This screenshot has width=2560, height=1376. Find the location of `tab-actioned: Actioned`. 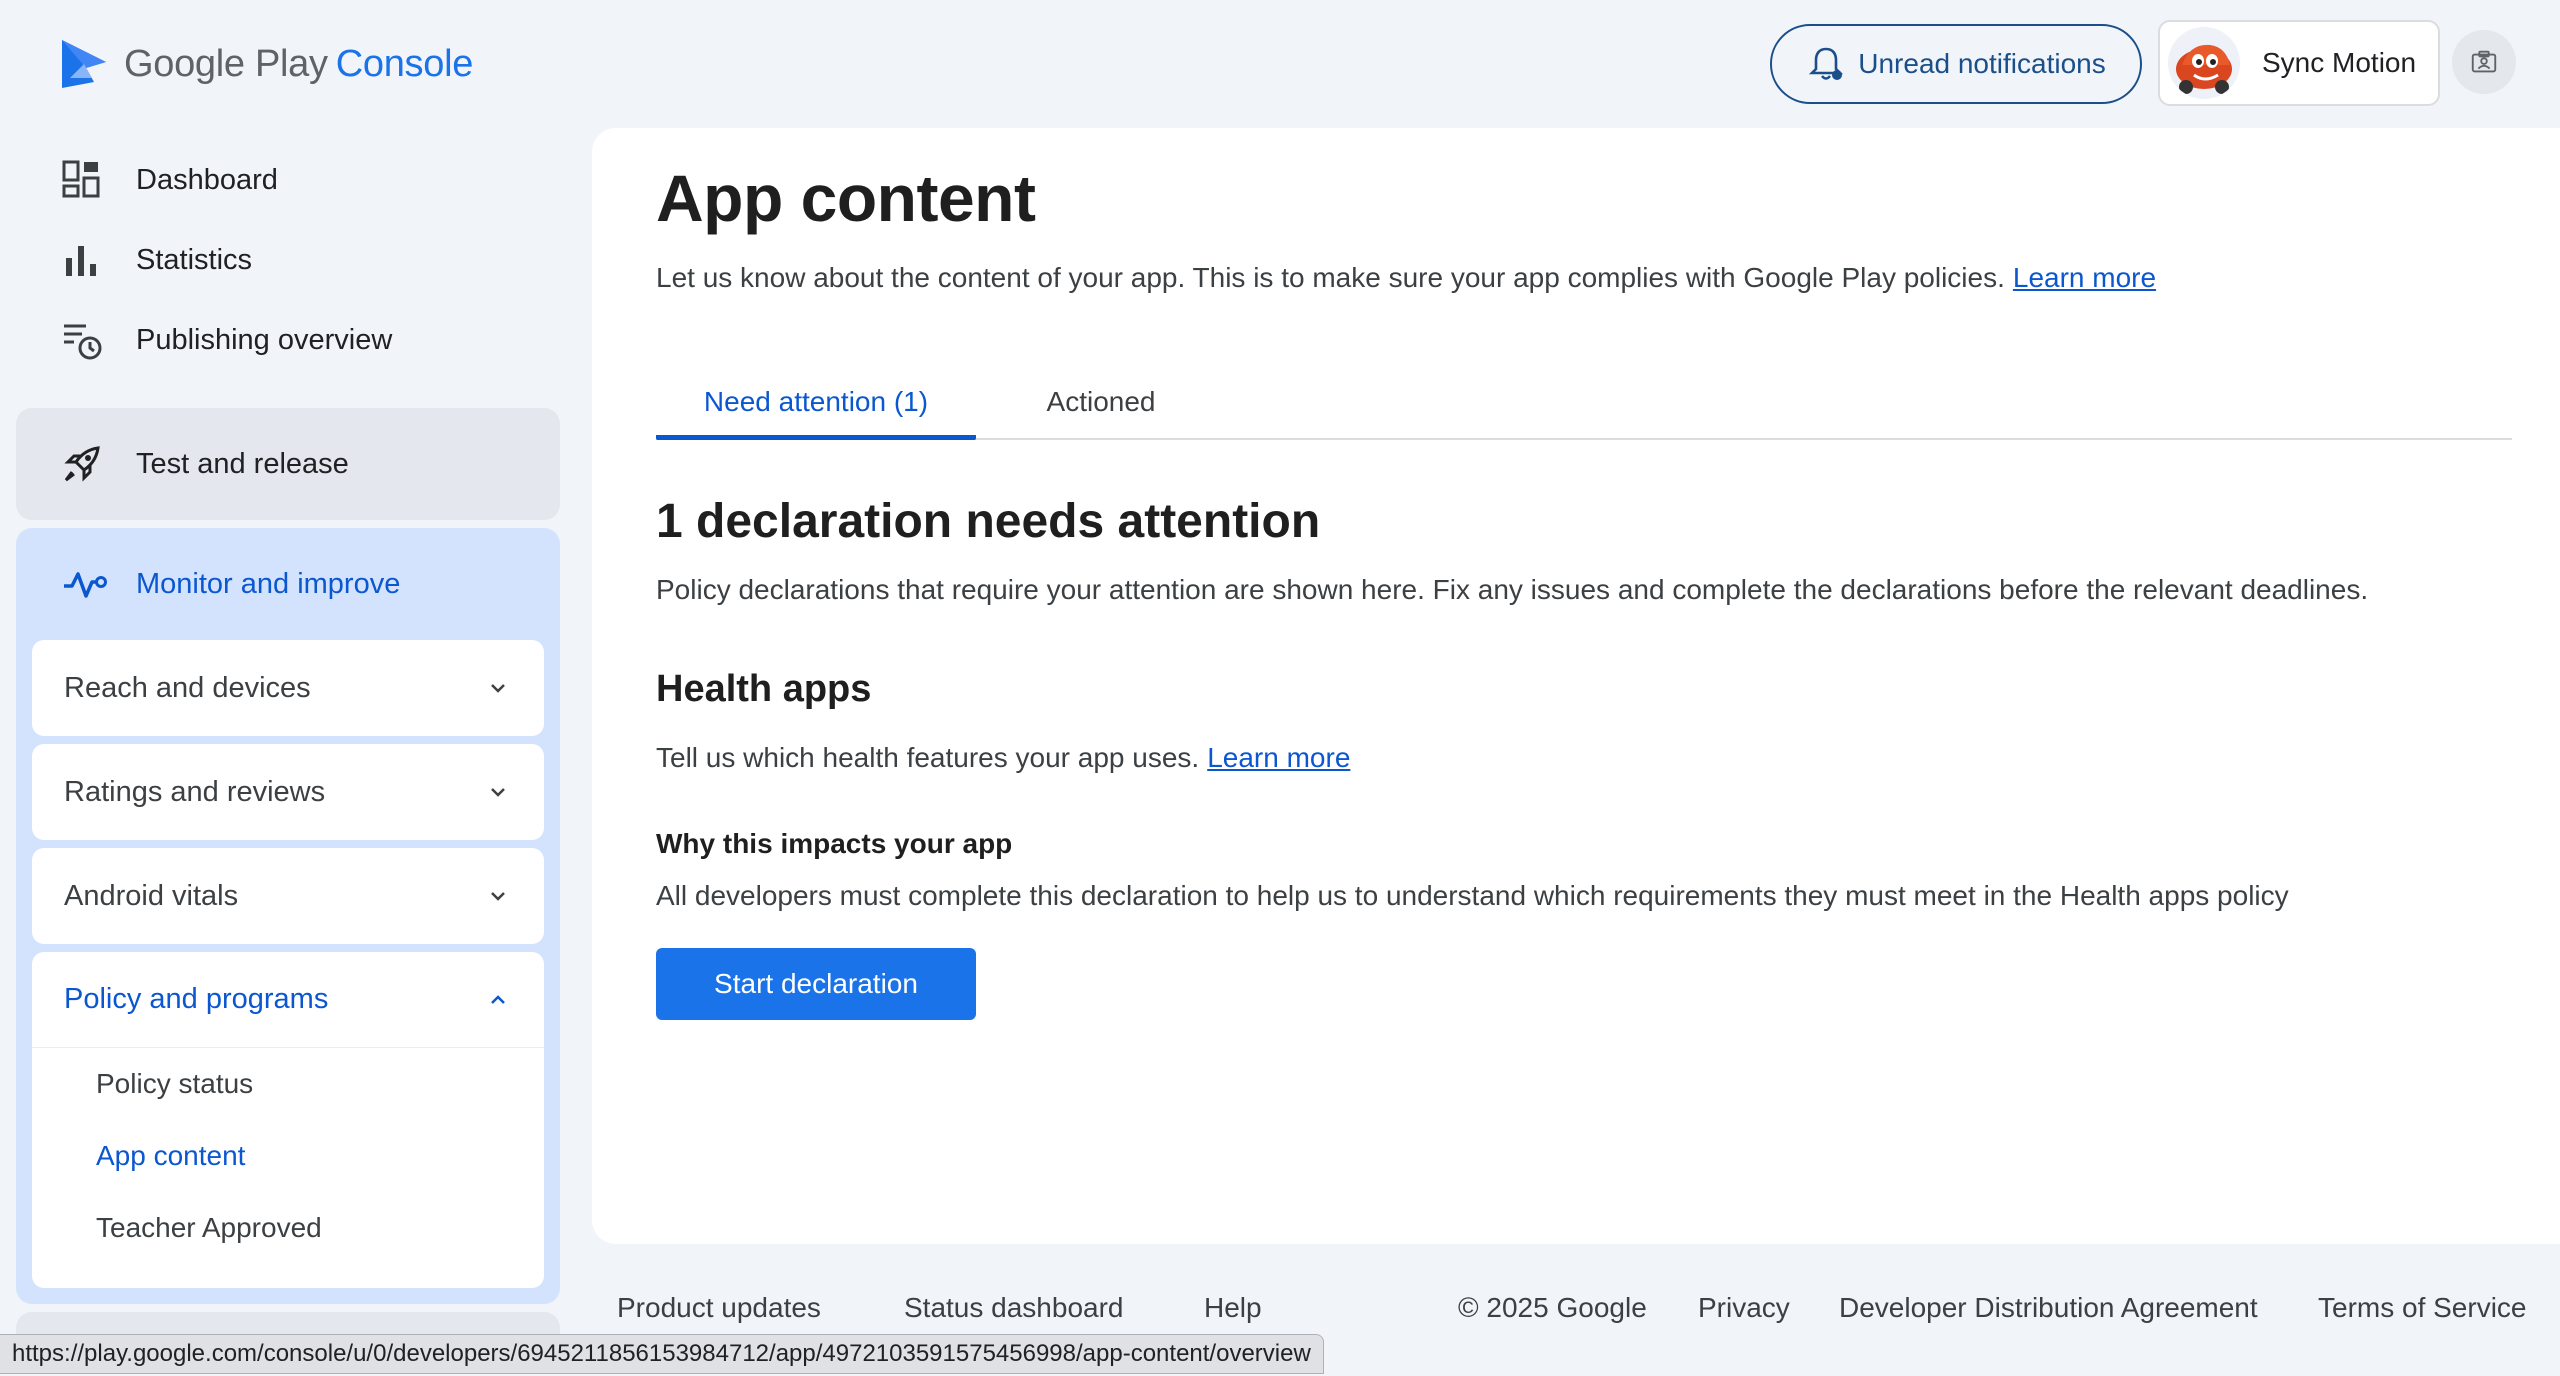

tab-actioned: Actioned is located at coordinates (1101, 408).